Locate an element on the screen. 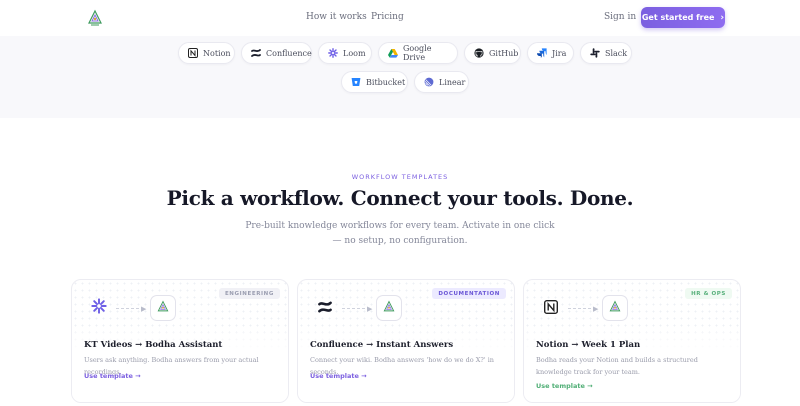 The width and height of the screenshot is (800, 406). integration-label: Linear is located at coordinates (452, 82).